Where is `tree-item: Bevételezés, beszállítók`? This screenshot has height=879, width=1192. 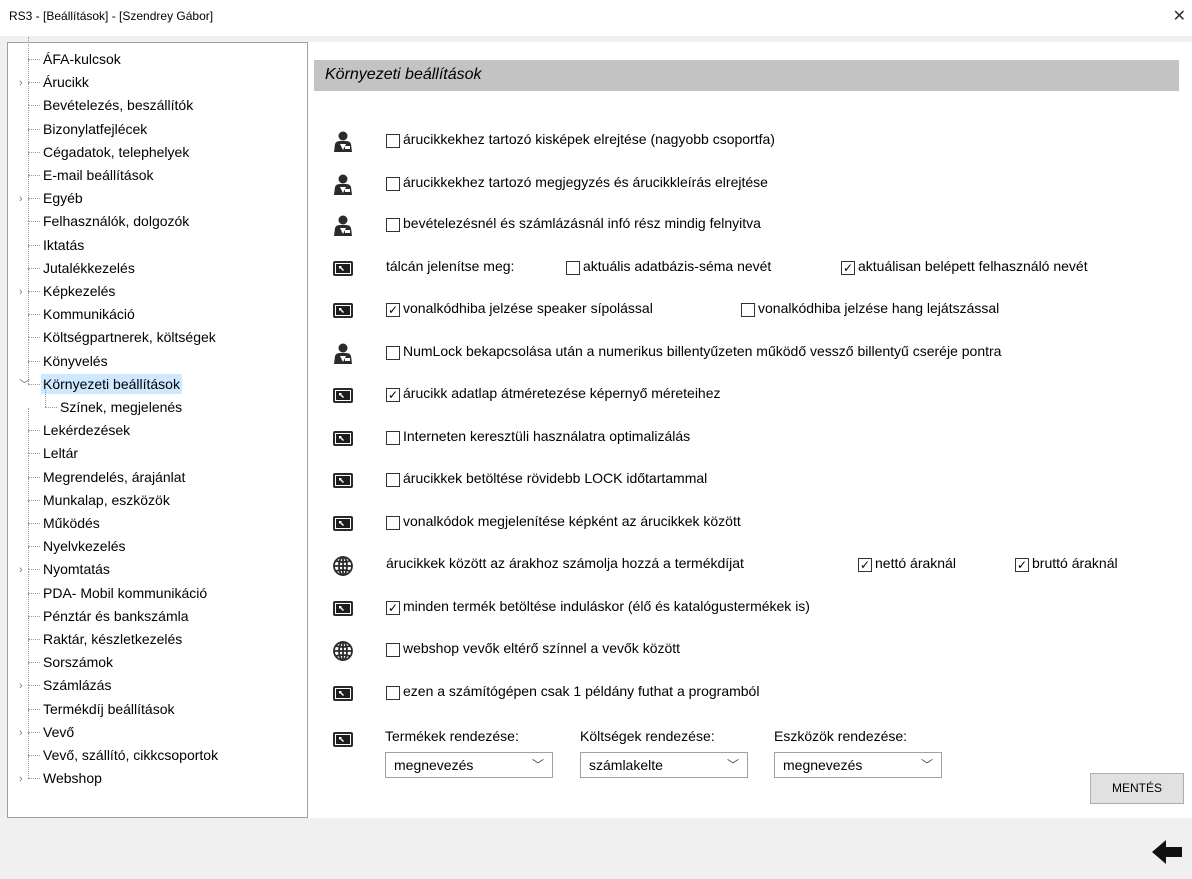
tree-item: Bevételezés, beszállítók is located at coordinates (158, 100).